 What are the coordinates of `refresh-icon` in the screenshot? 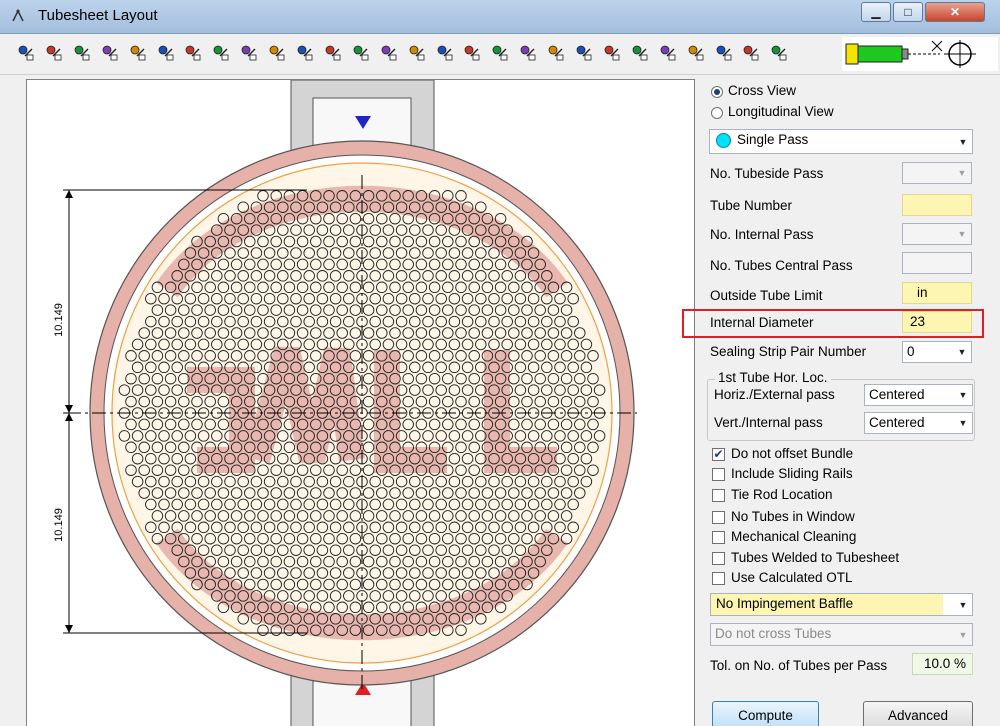 It's located at (556, 53).